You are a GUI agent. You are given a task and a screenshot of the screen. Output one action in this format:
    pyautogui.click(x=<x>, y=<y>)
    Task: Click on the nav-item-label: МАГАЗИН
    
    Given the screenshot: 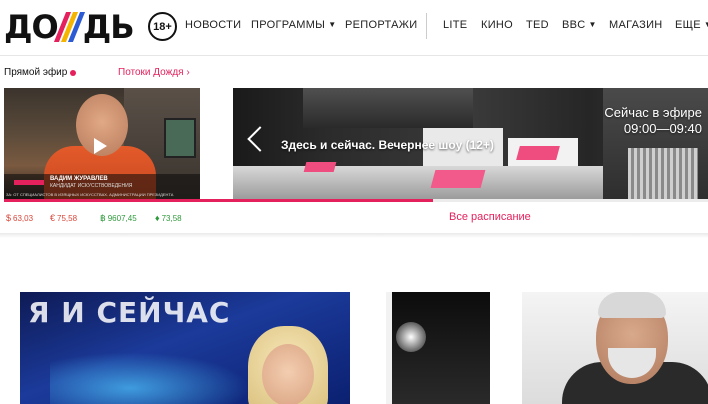 What is the action you would take?
    pyautogui.click(x=636, y=25)
    